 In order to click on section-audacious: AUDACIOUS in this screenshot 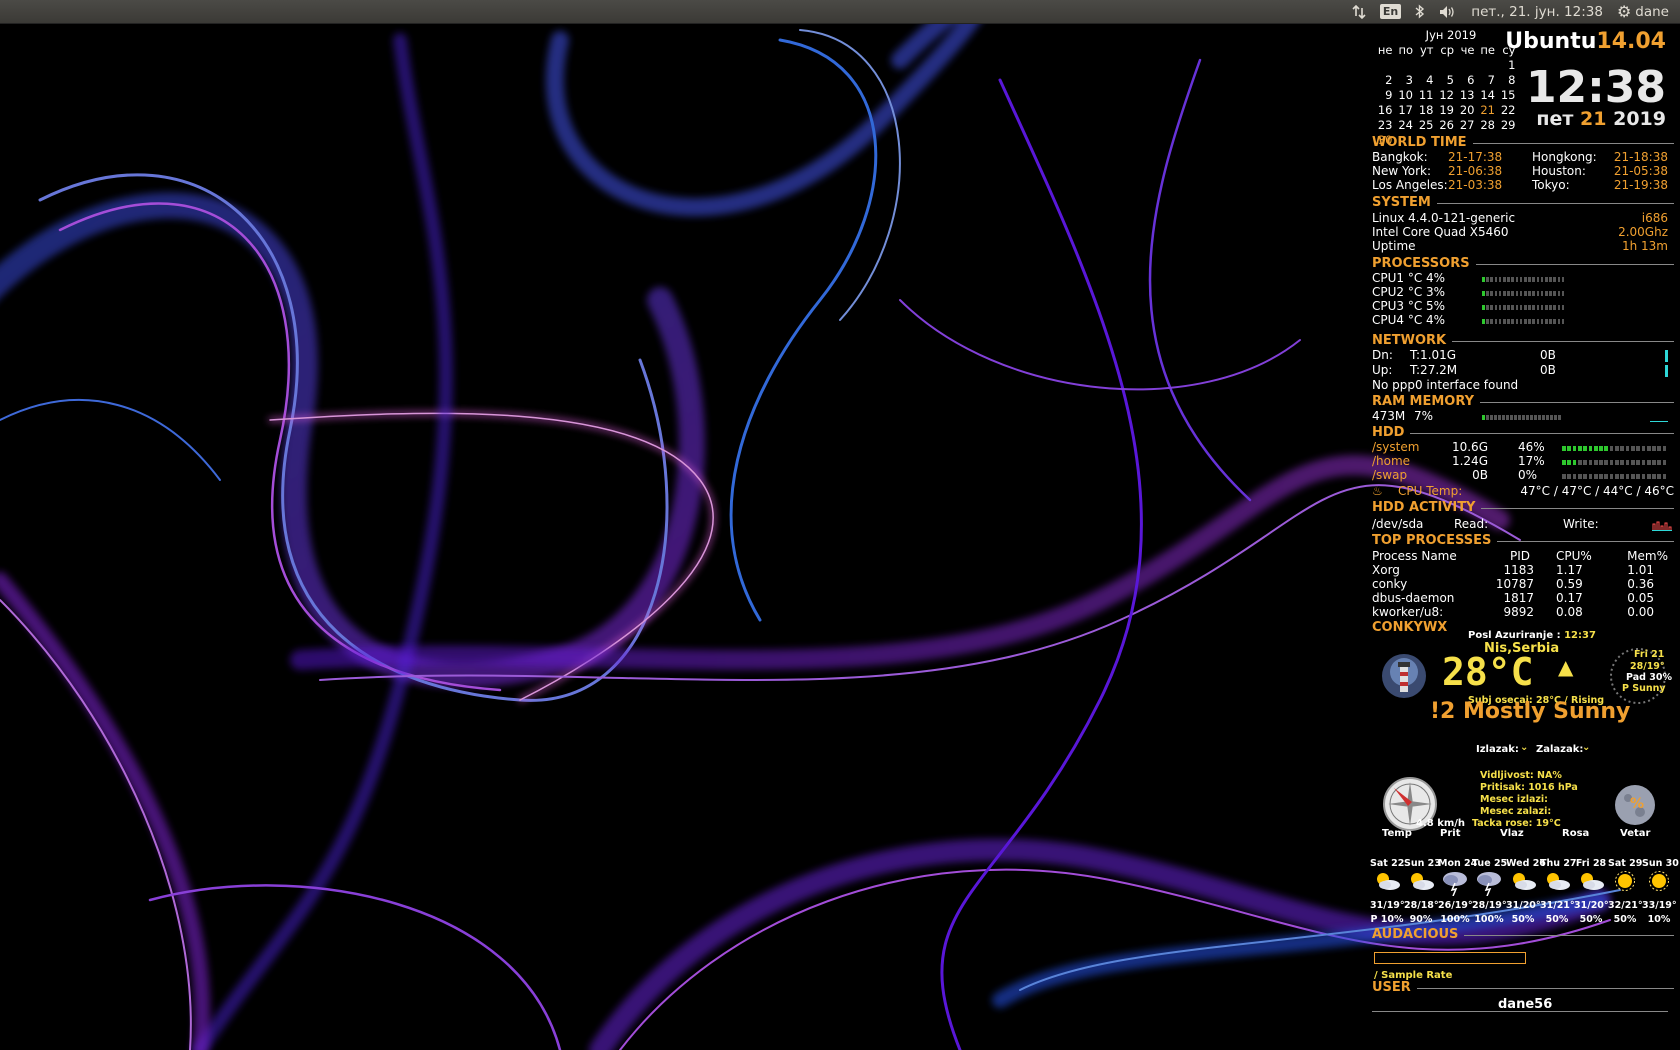, I will do `click(1523, 934)`.